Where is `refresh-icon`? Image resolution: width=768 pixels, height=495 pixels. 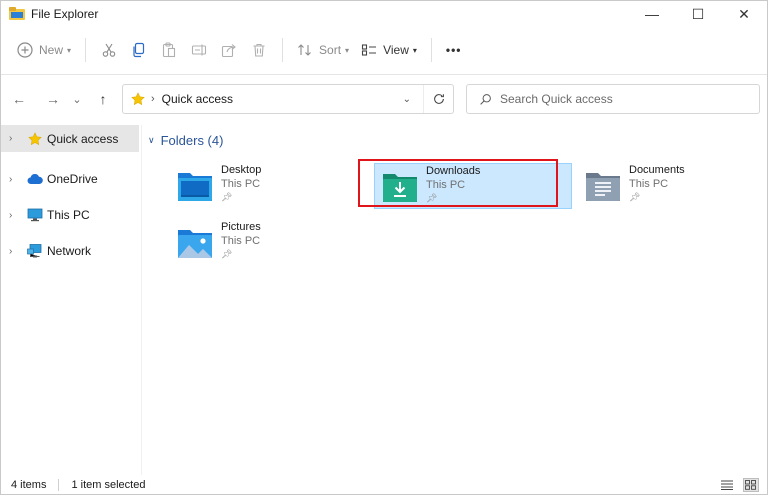
refresh-icon is located at coordinates (438, 99).